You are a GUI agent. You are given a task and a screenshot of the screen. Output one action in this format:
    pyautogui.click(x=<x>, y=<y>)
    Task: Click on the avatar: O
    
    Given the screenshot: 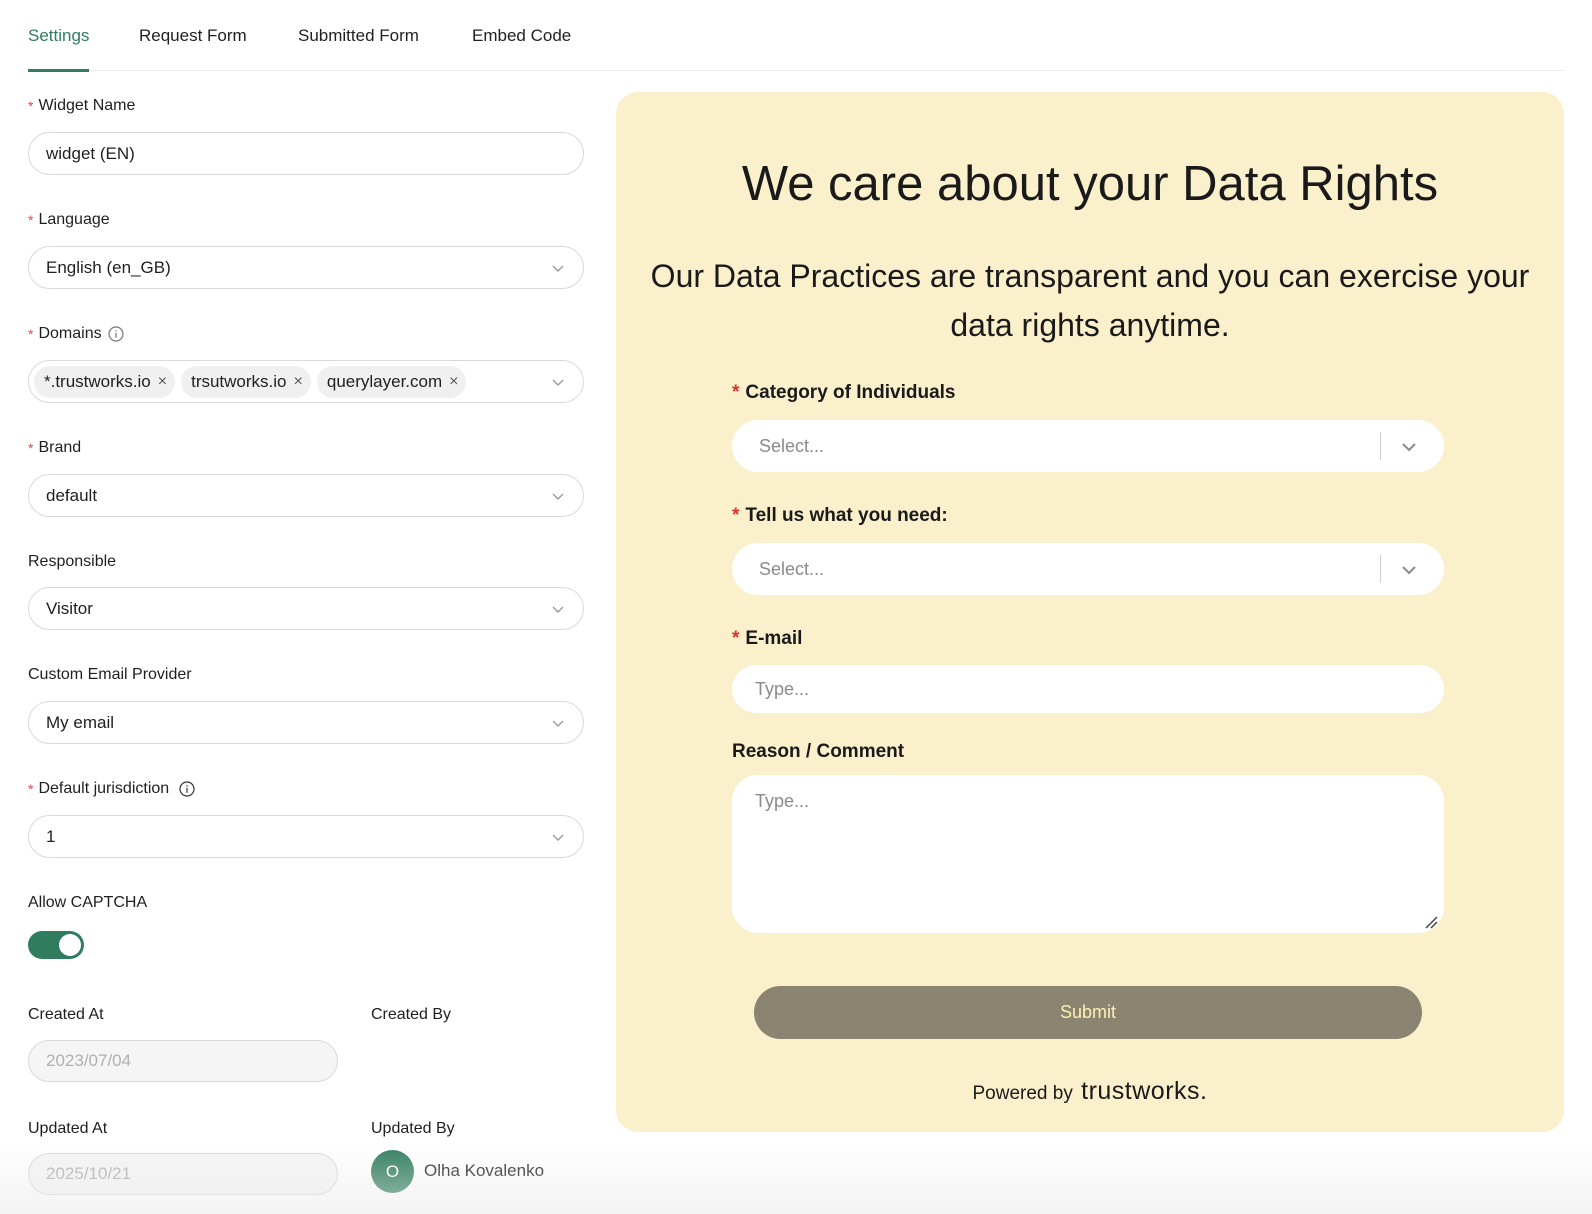 What is the action you would take?
    pyautogui.click(x=392, y=1171)
    